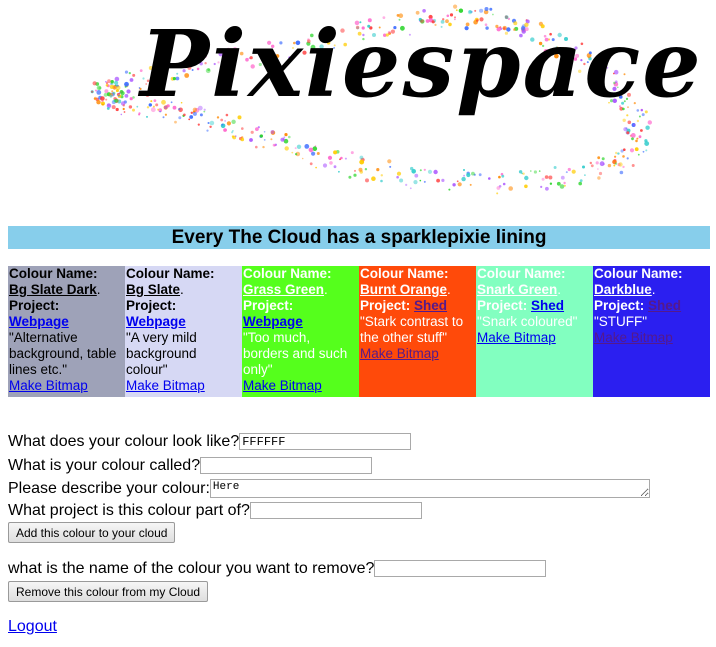 Image resolution: width=716 pixels, height=647 pixels. What do you see at coordinates (403, 289) in the screenshot?
I see `colour-name-link: Burnt Orange` at bounding box center [403, 289].